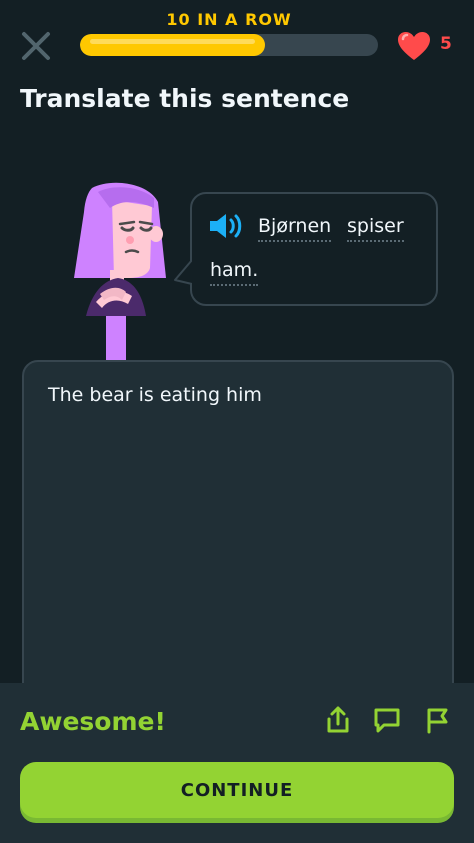 The height and width of the screenshot is (843, 474). What do you see at coordinates (229, 19) in the screenshot?
I see `streak-label: 10 IN A ROW` at bounding box center [229, 19].